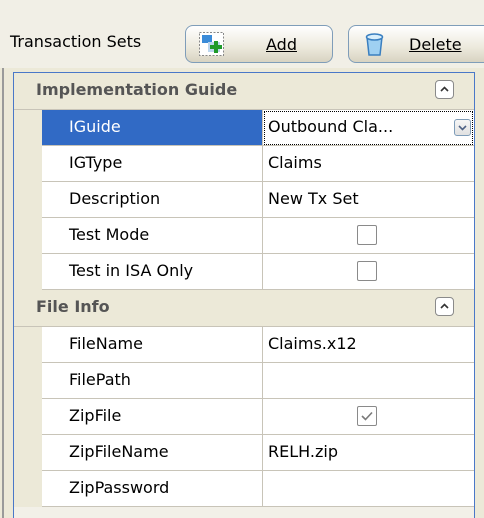 This screenshot has width=484, height=518. I want to click on property-name: ZipFile, so click(95, 415).